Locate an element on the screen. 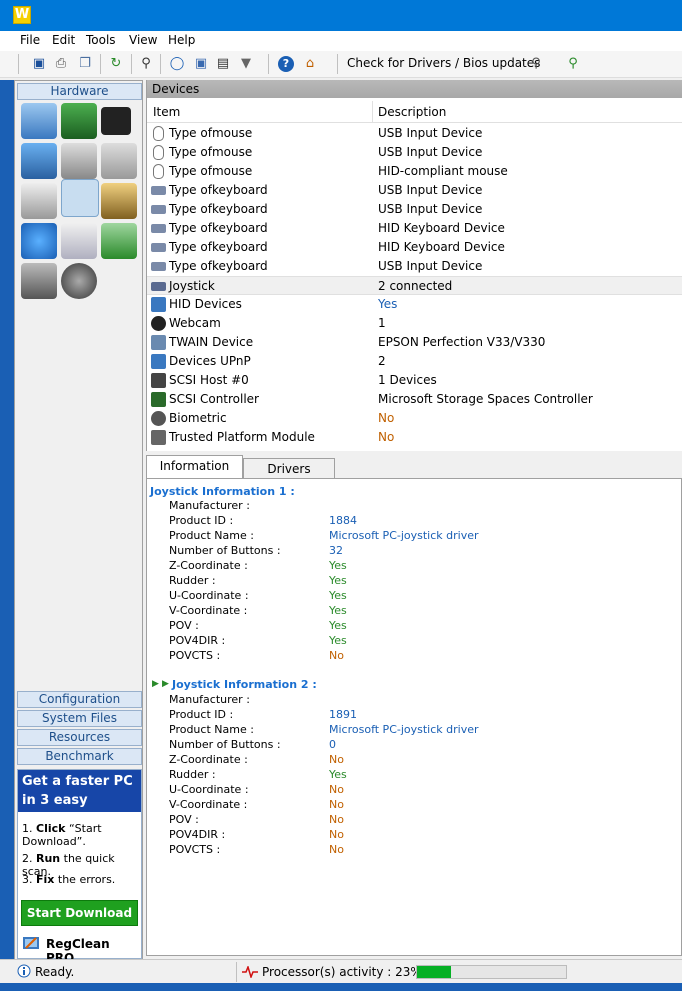  device-dropdown-icon: ▼ is located at coordinates (246, 64).